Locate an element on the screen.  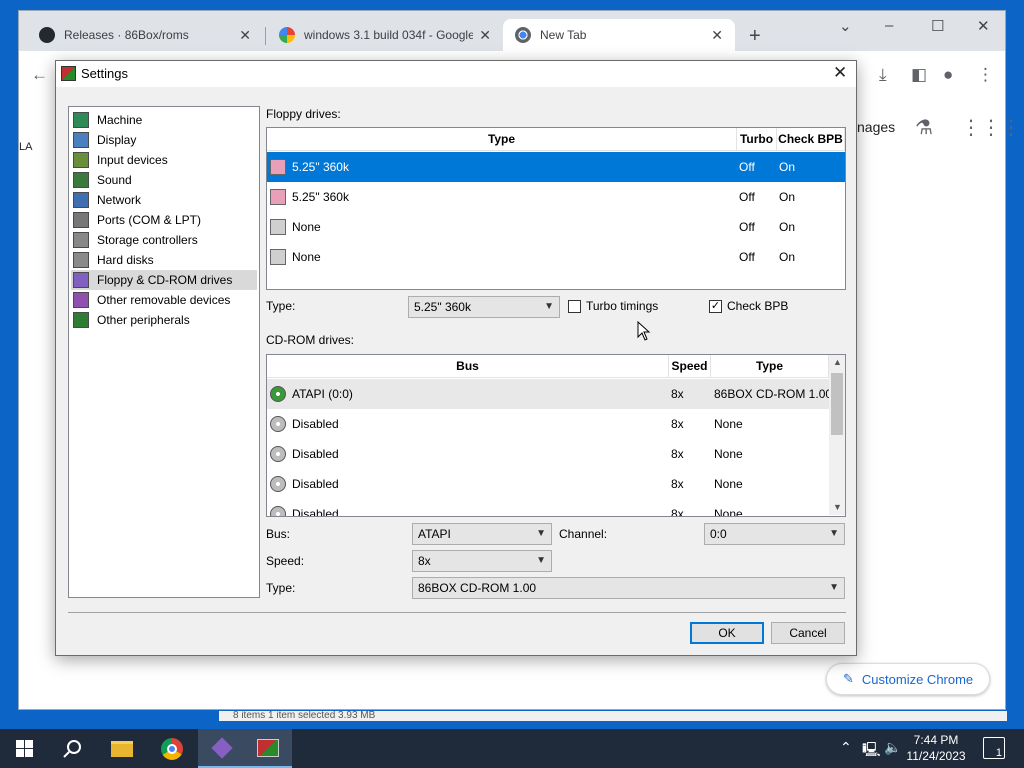
check-bpb-label: Check BPB is located at coordinates (758, 306).